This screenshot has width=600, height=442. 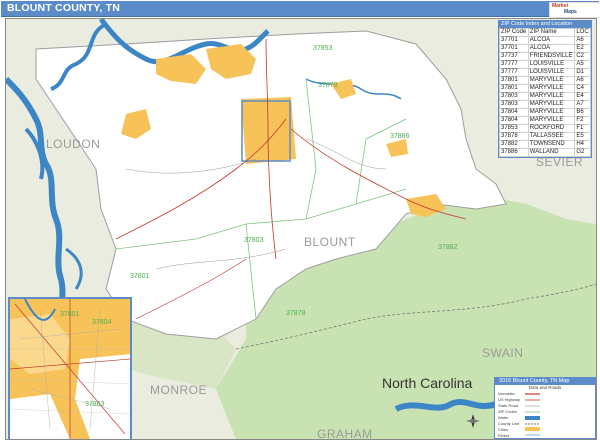 I want to click on table-row: 37737 FRIENDSVILLE C2, so click(x=545, y=56).